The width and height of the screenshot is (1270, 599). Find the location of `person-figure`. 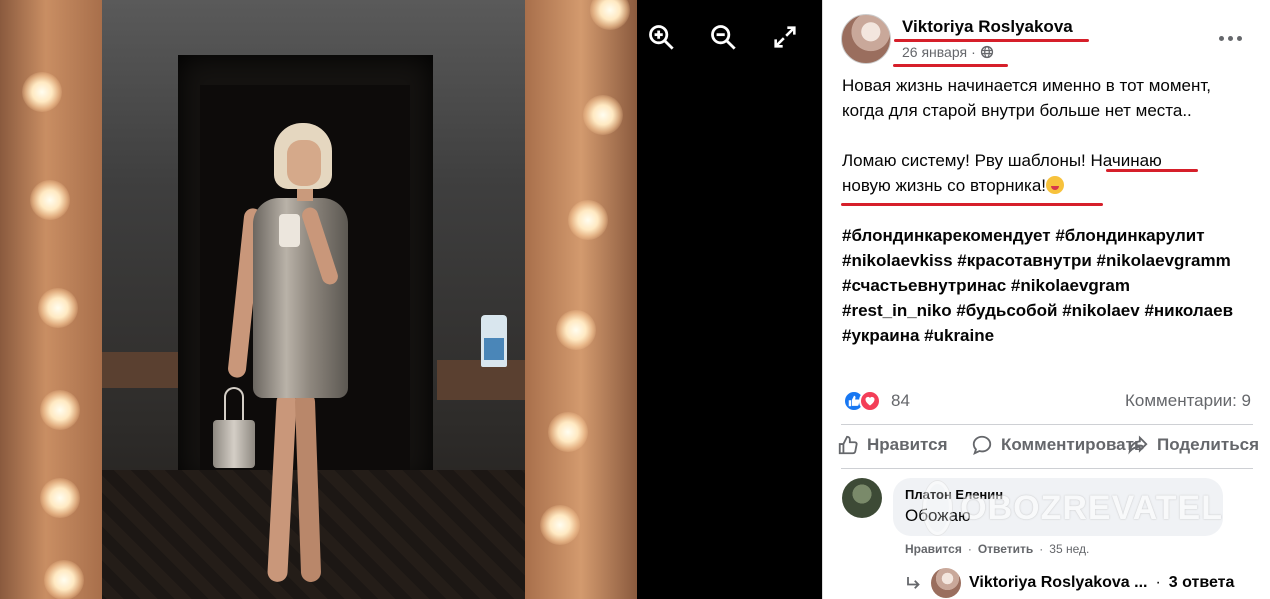

person-figure is located at coordinates (300, 298).